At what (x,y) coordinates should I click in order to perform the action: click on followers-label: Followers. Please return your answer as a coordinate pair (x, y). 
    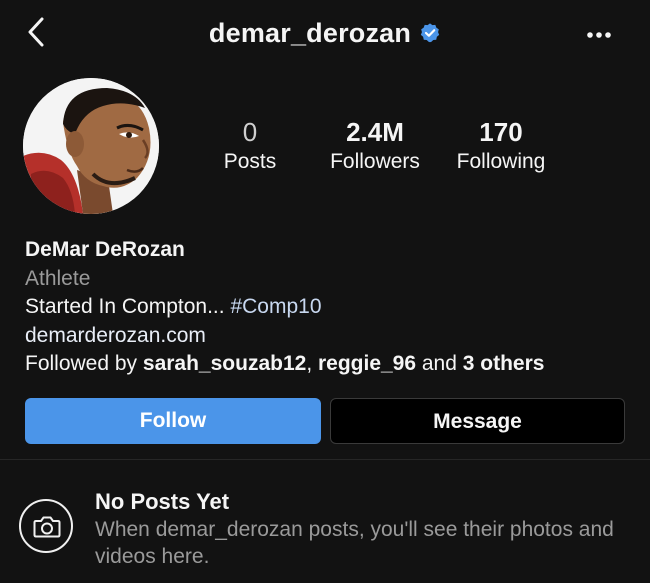
    Looking at the image, I should click on (375, 161).